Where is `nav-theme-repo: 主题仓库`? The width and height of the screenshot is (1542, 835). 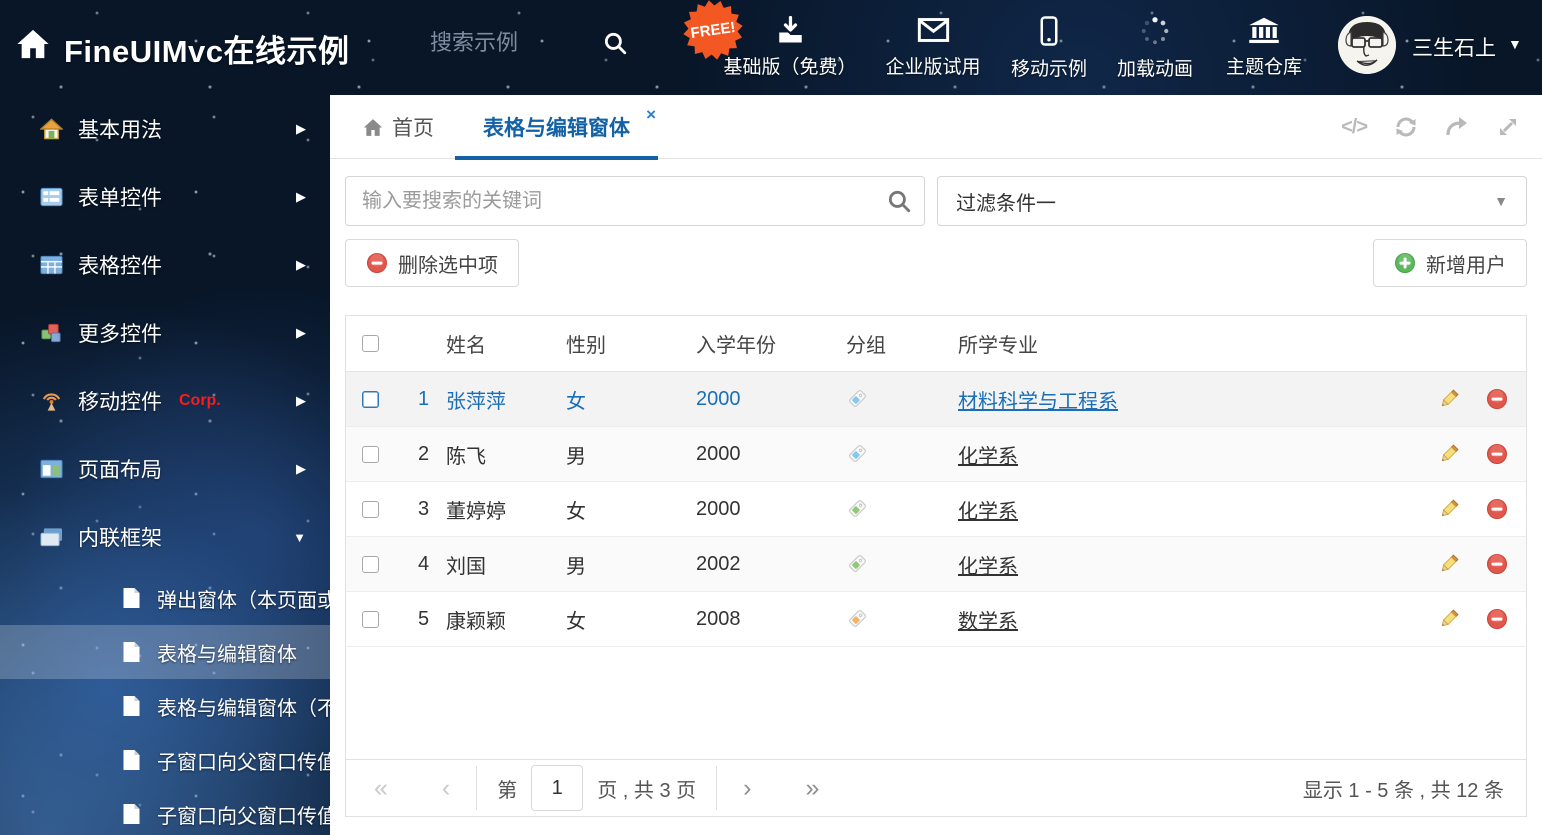 nav-theme-repo: 主题仓库 is located at coordinates (1264, 47).